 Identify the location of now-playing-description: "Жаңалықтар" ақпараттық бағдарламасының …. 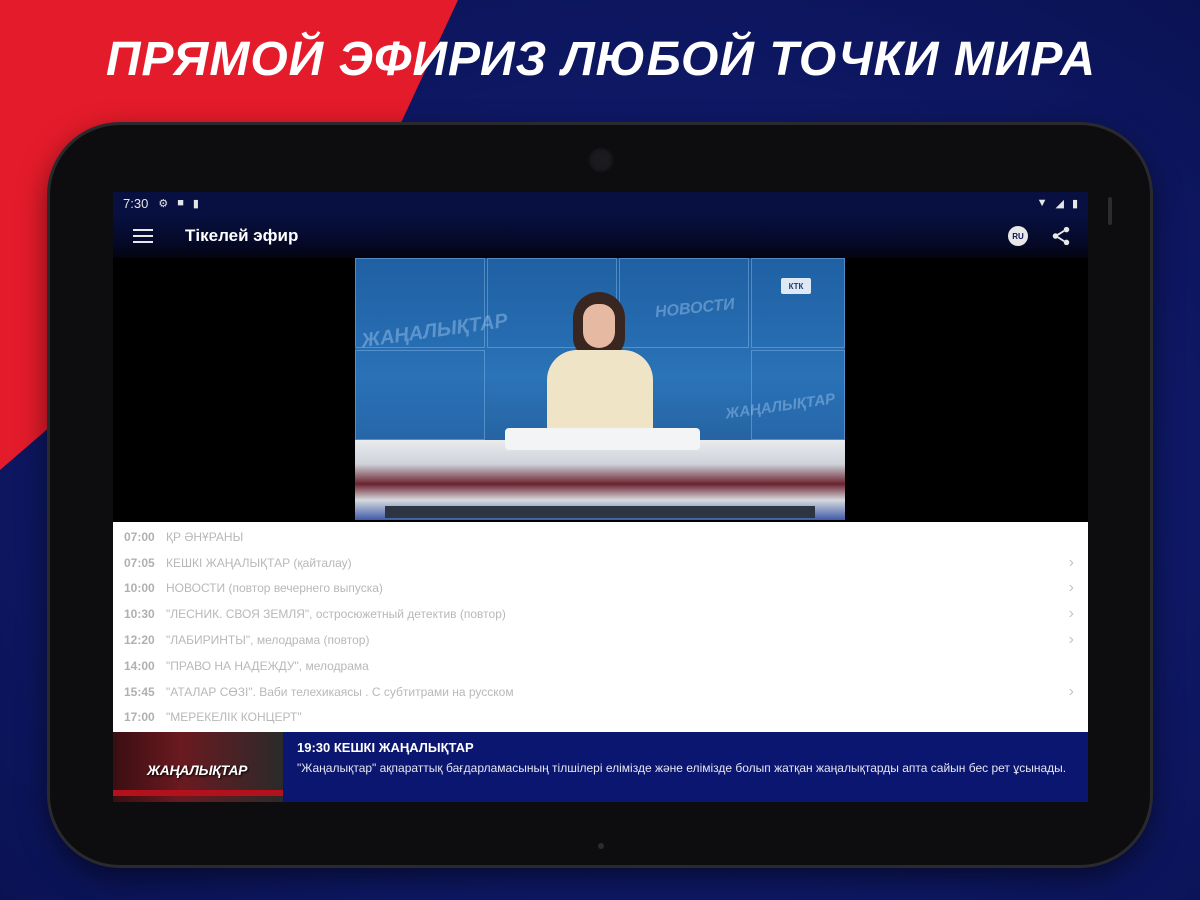
(682, 768).